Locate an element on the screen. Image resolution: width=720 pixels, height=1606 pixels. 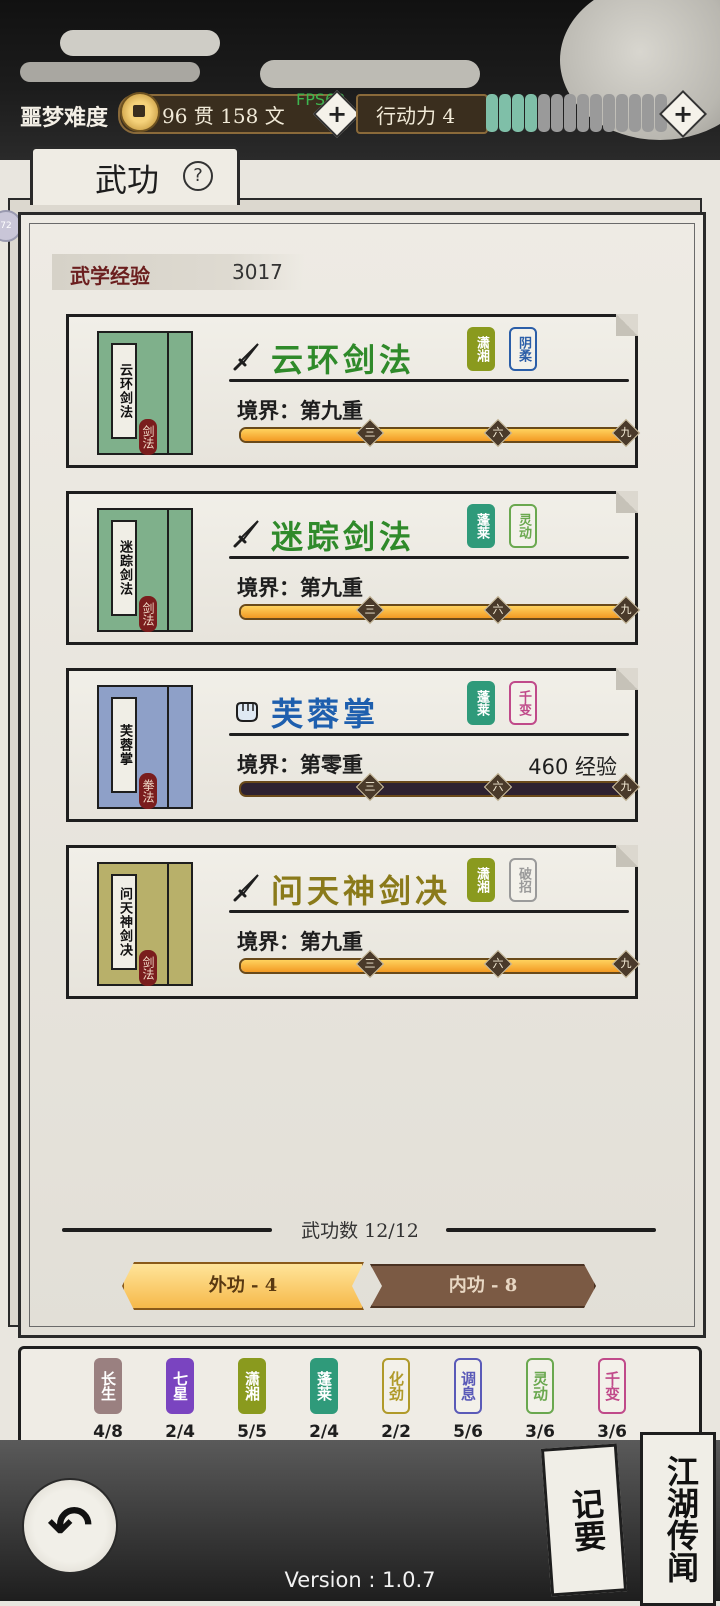
skill-card: 芙蓉掌 拳法 芙蓉掌 蓬莱 千变 境界：第零重 460 经验三六九 is located at coordinates (353, 745).